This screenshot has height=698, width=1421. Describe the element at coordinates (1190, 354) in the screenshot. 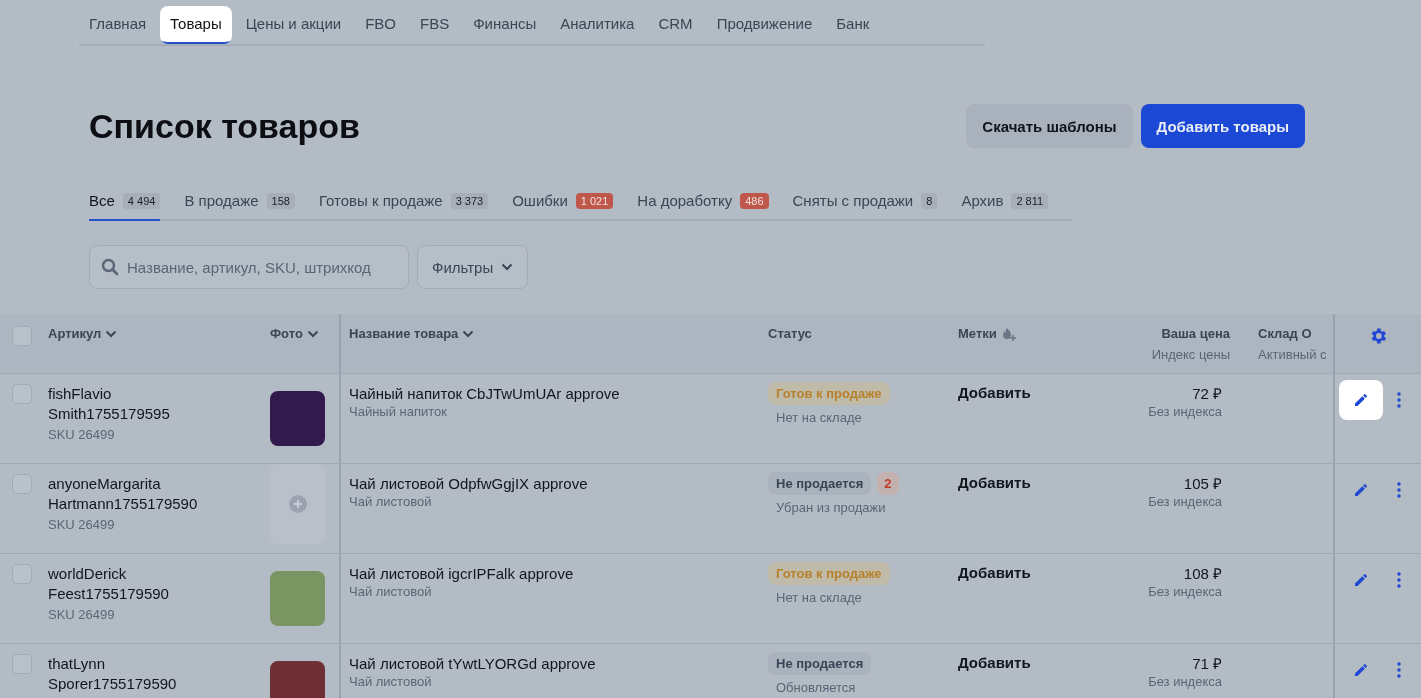

I see `column-subheader: Индекс цены` at that location.